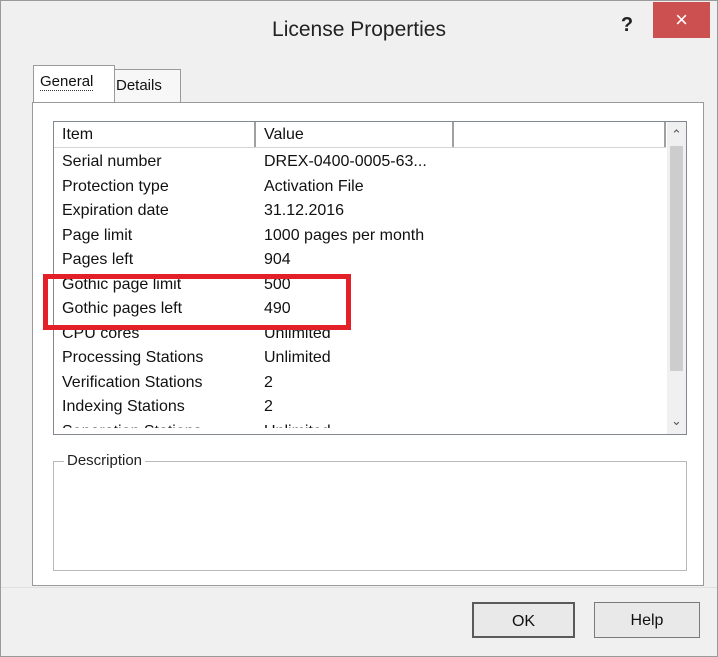 This screenshot has width=718, height=657. What do you see at coordinates (360, 211) in the screenshot?
I see `list-row: Expiration date 31.12.2016` at bounding box center [360, 211].